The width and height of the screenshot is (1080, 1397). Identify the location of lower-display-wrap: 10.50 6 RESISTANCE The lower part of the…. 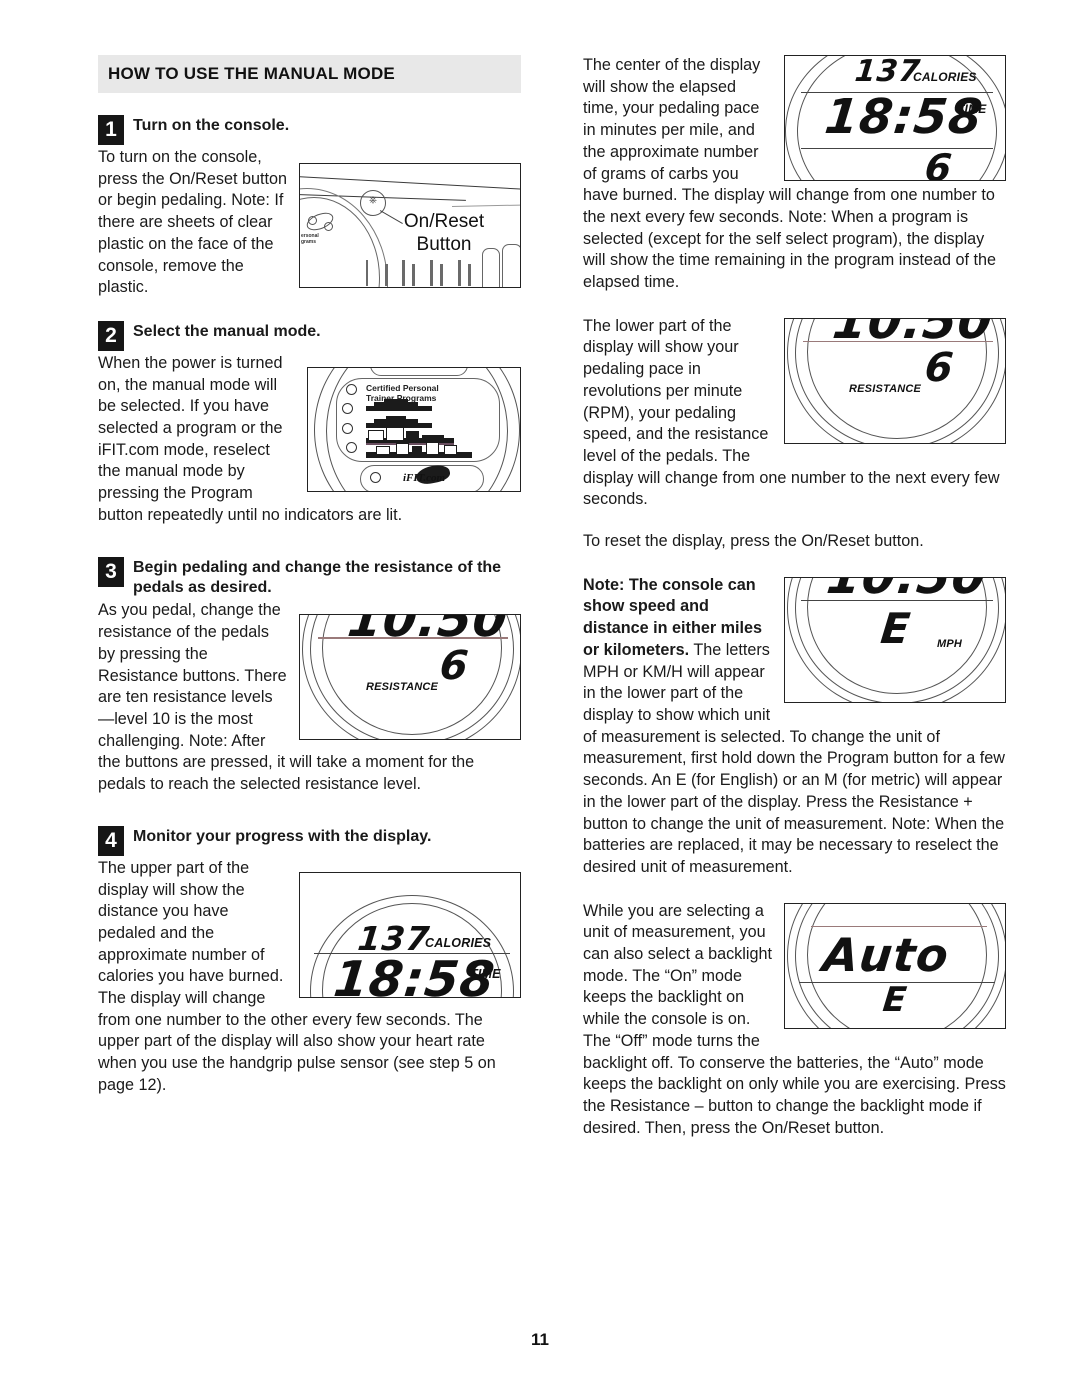
(794, 413).